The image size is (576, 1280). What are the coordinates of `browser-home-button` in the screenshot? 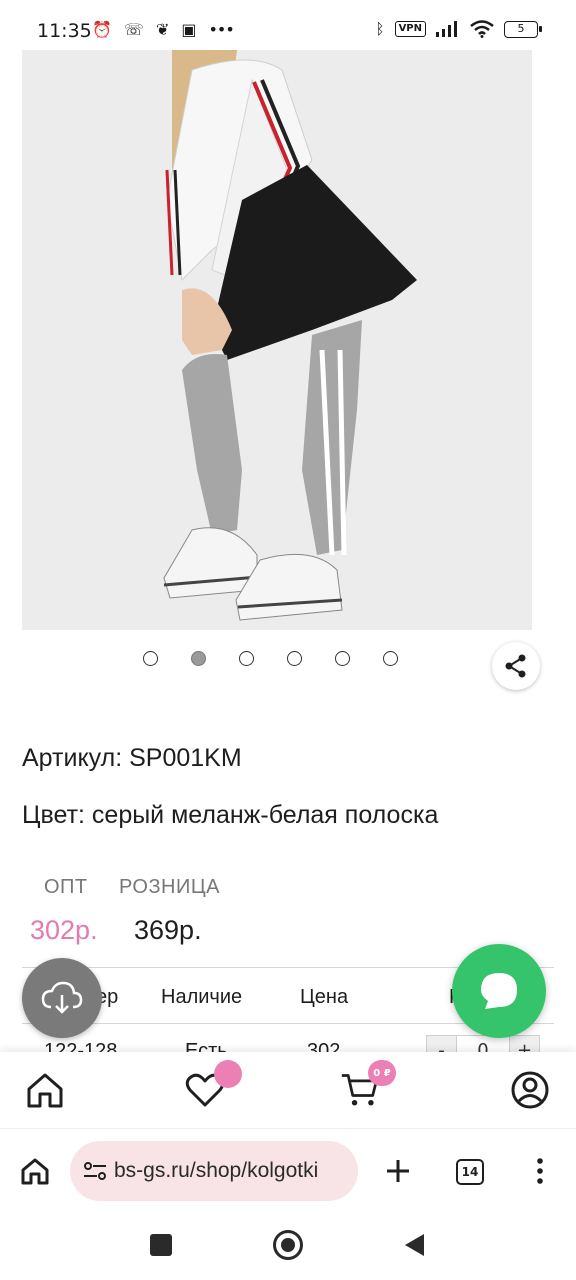 It's located at (35, 1173).